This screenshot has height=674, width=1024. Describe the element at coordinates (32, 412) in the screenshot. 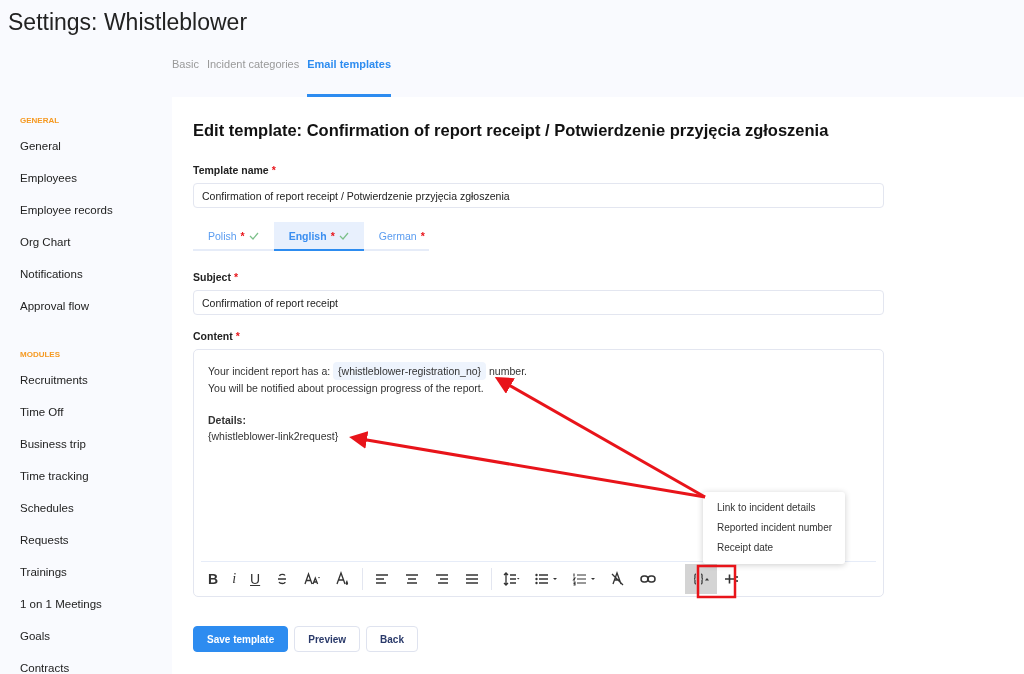

I see `sidebar-item: Time Off` at that location.